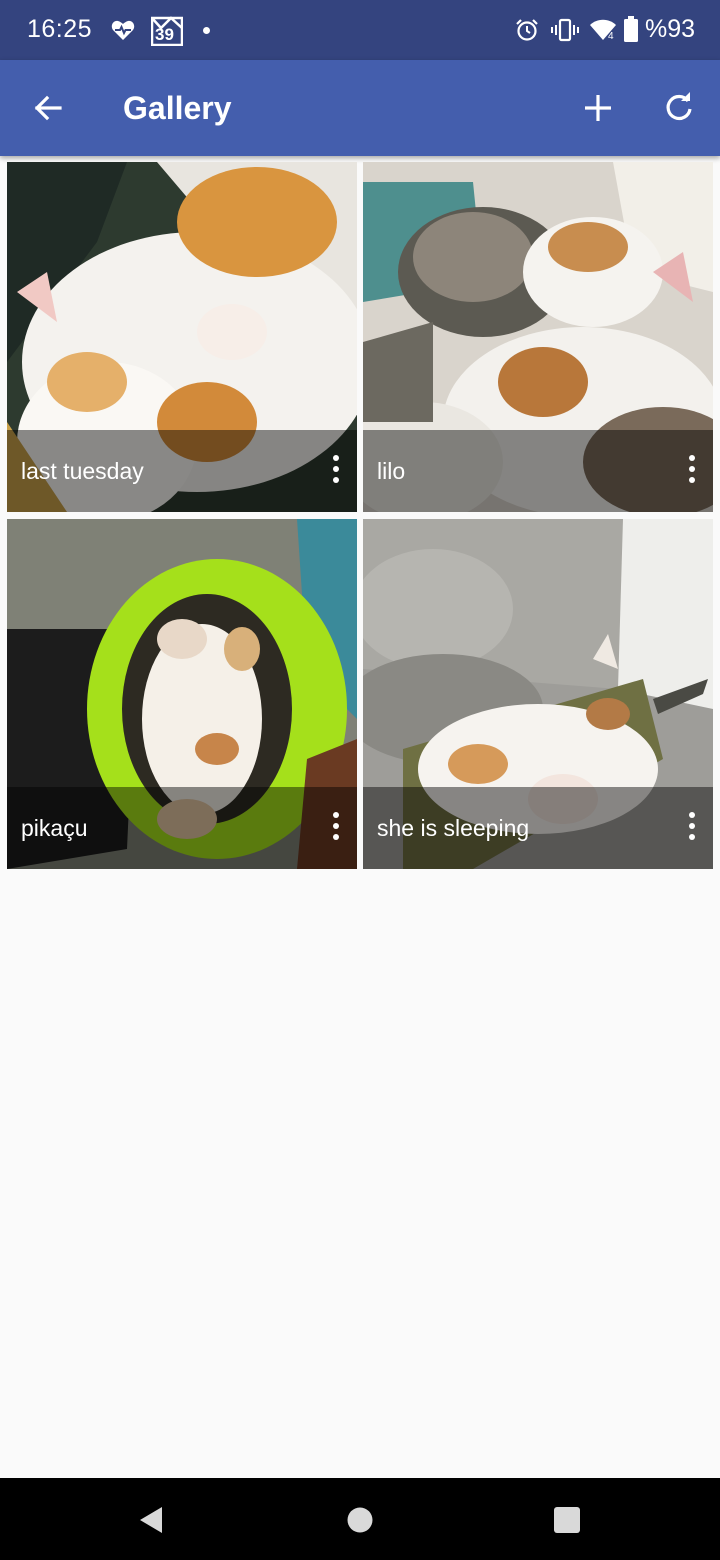 The height and width of the screenshot is (1560, 720). What do you see at coordinates (182, 694) in the screenshot?
I see `gallery-item: pikaçu` at bounding box center [182, 694].